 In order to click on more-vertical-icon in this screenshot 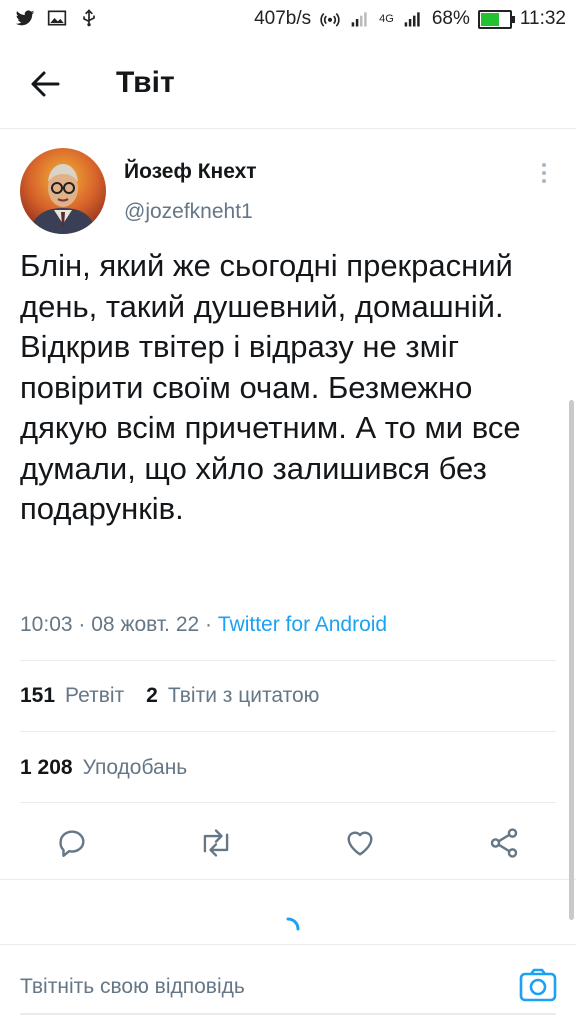, I will do `click(544, 173)`.